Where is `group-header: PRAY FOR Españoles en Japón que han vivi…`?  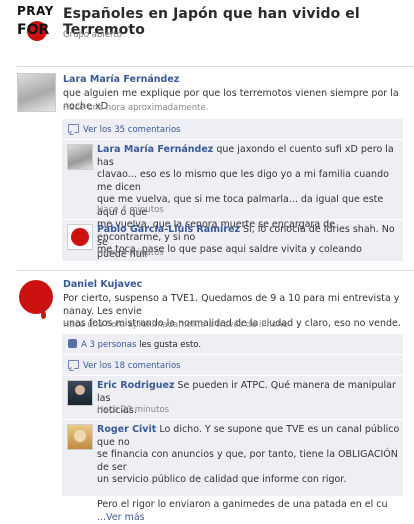
group-header: PRAY FOR Españoles en Japón que han vivi… is located at coordinates (207, 30).